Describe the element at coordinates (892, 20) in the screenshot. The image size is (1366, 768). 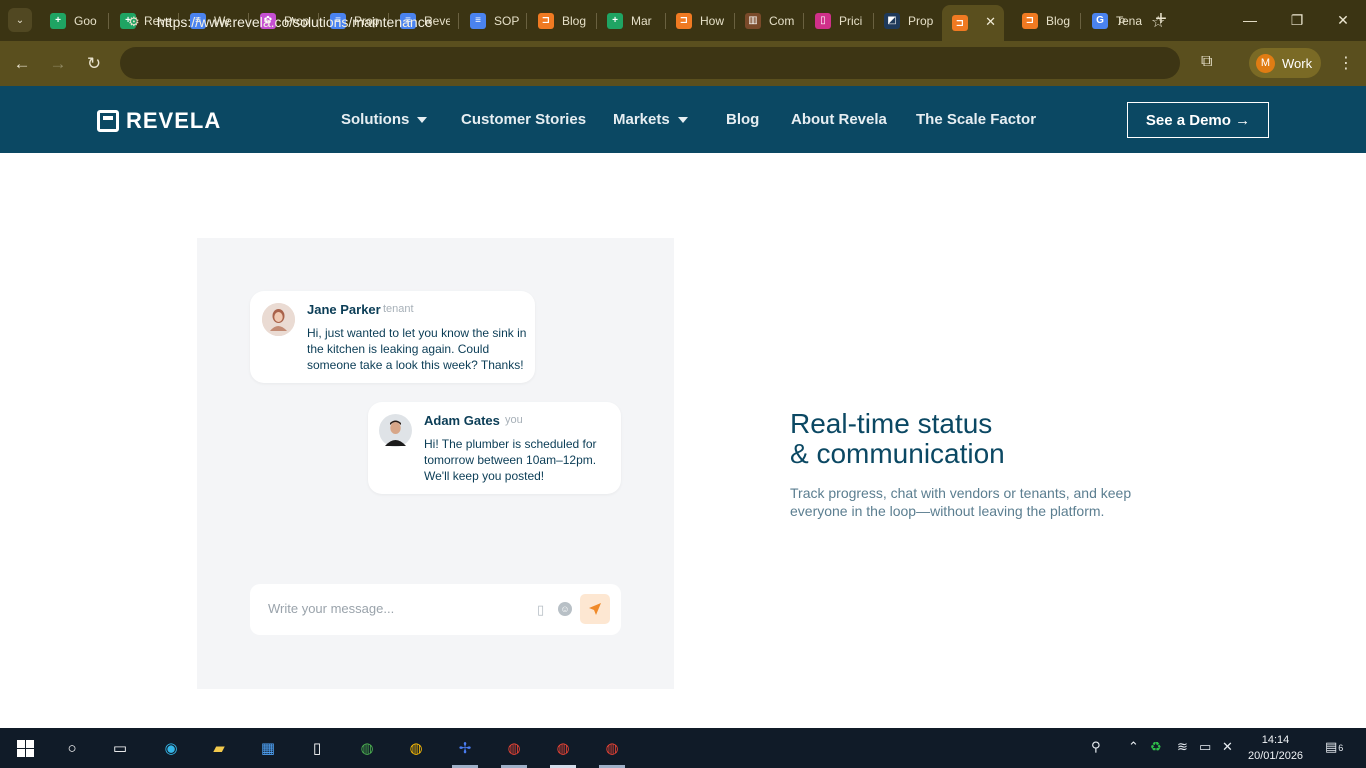
I see `tab-favicon-icon: ◩` at that location.